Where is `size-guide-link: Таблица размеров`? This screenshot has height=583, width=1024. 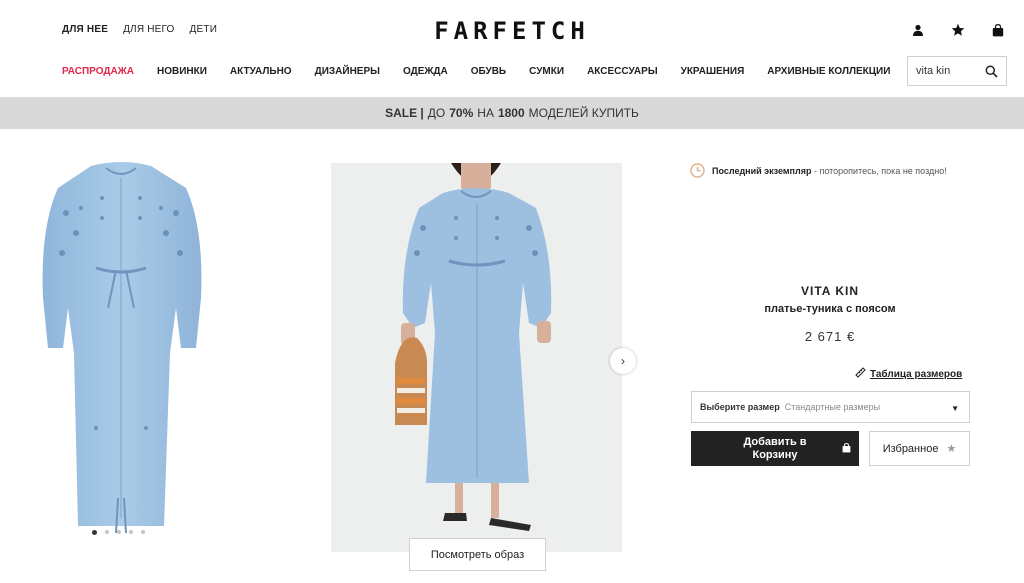 size-guide-link: Таблица размеров is located at coordinates (908, 374).